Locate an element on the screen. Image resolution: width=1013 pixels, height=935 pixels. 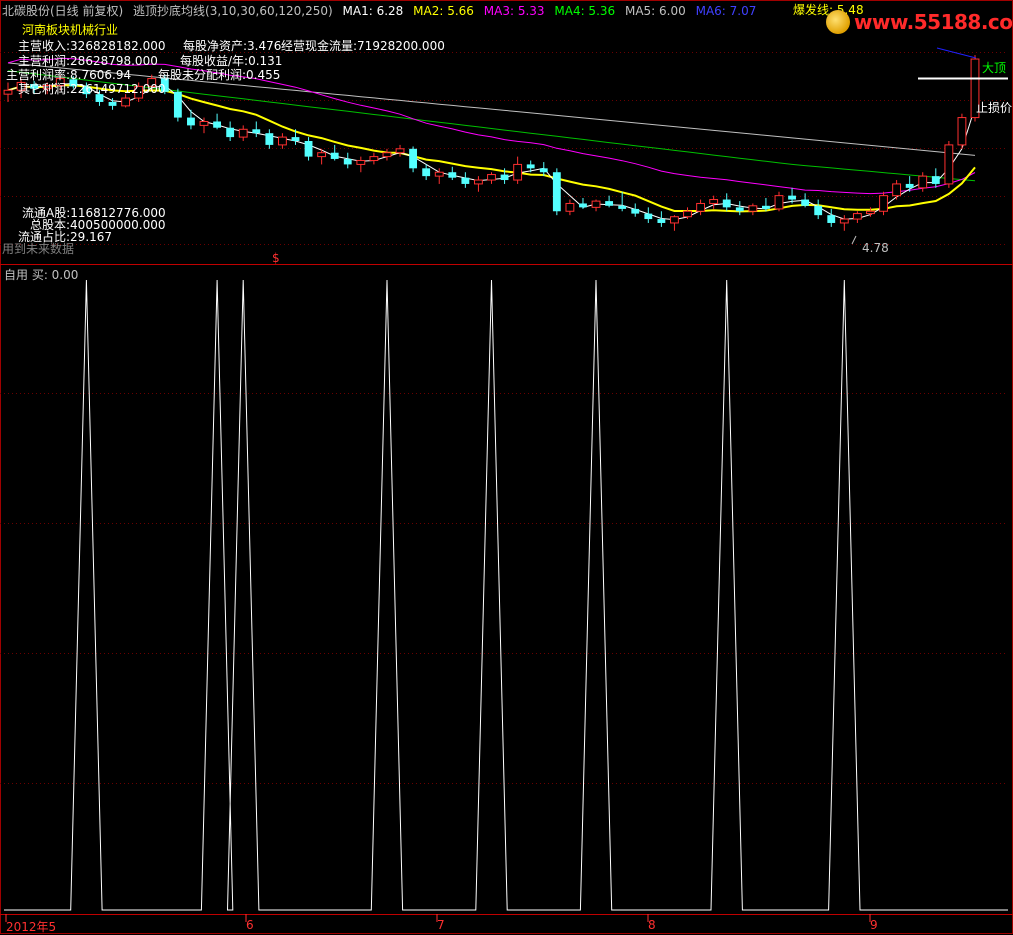
ma1-line is located at coordinates (491, 151).